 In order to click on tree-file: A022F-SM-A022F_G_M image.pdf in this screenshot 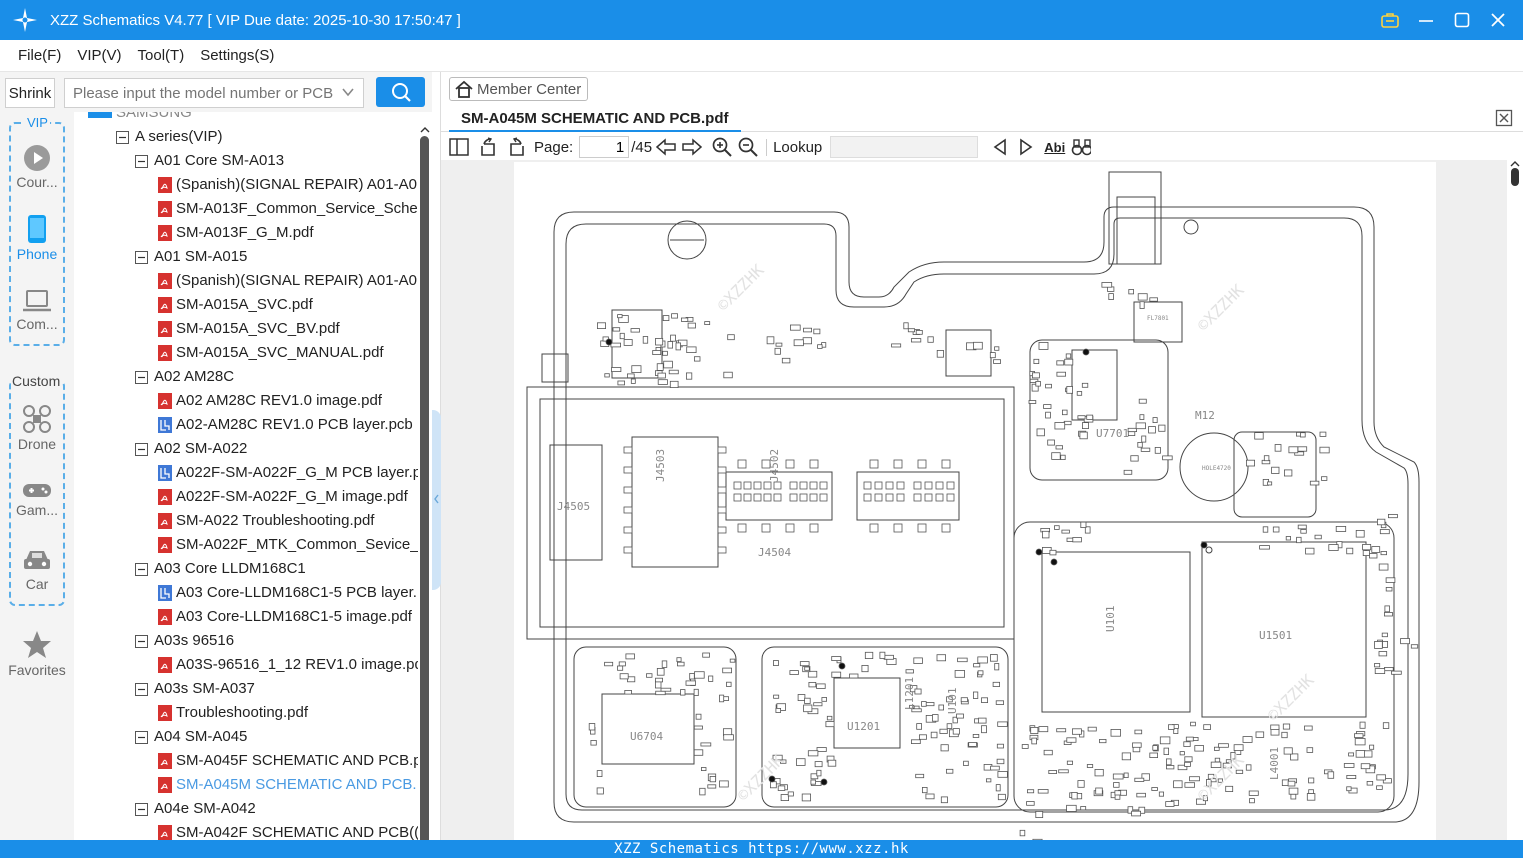, I will do `click(283, 497)`.